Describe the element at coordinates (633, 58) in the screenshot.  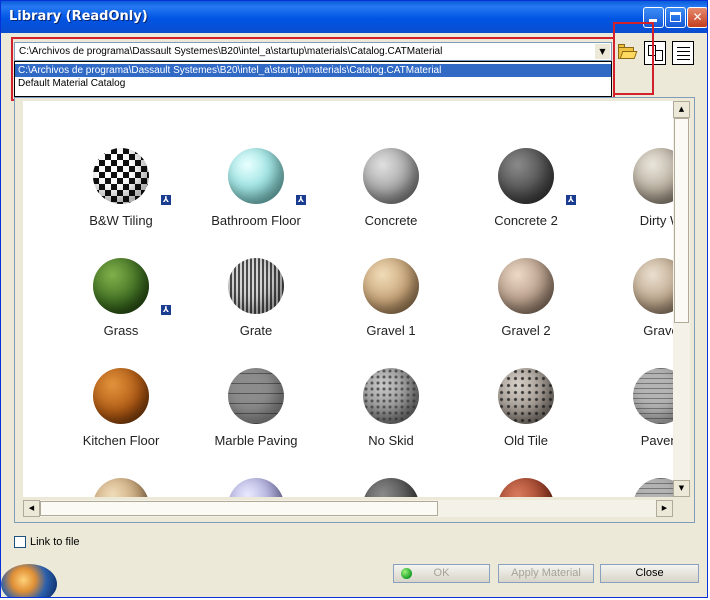
I see `highlight-frame-view-buttons` at that location.